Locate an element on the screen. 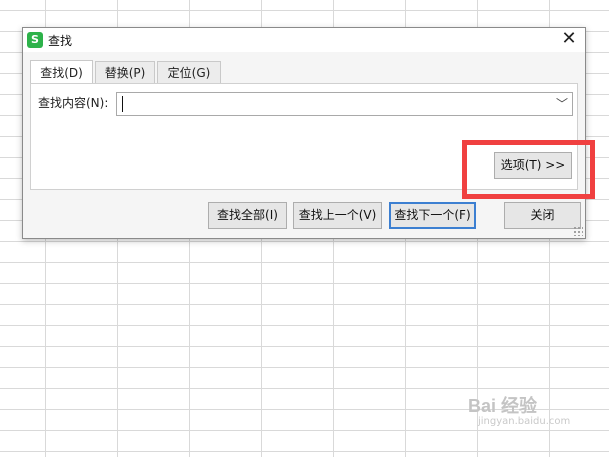  chevron-down-icon: ﹀ is located at coordinates (562, 103).